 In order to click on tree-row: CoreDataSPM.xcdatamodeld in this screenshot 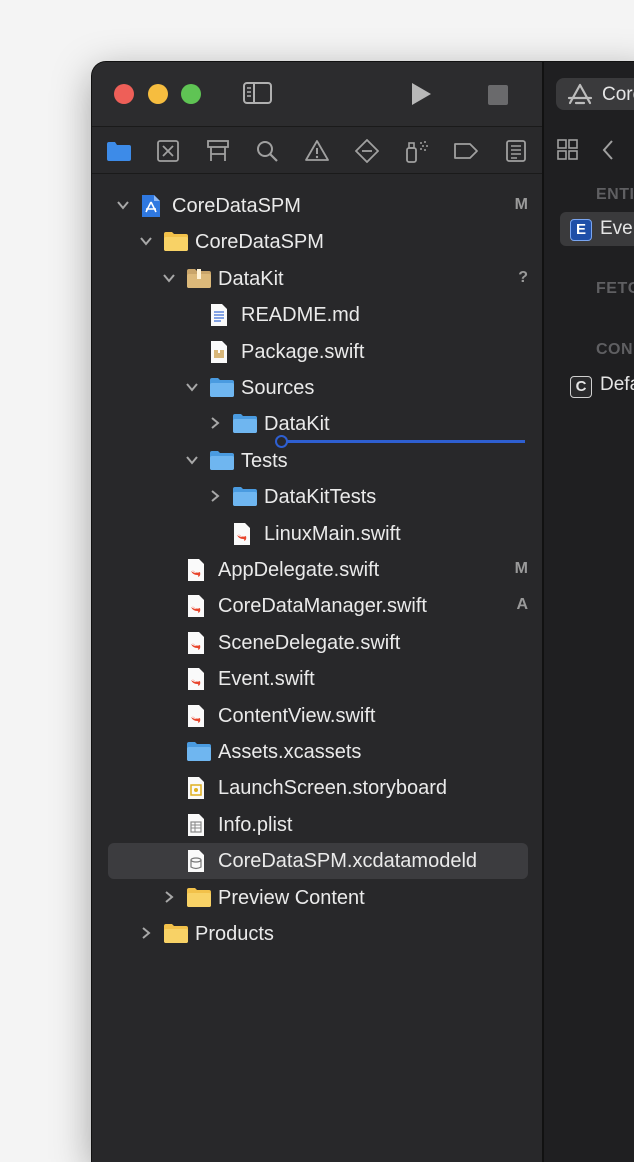, I will do `click(317, 861)`.